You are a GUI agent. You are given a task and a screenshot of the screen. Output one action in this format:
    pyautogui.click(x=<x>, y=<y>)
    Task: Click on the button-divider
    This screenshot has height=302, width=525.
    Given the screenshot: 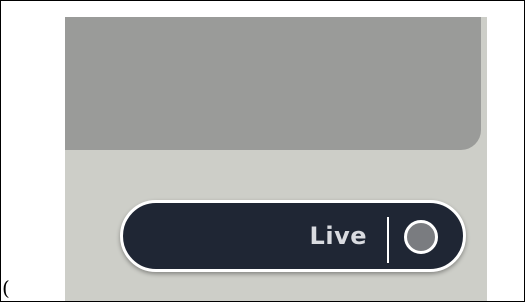 What is the action you would take?
    pyautogui.click(x=388, y=240)
    